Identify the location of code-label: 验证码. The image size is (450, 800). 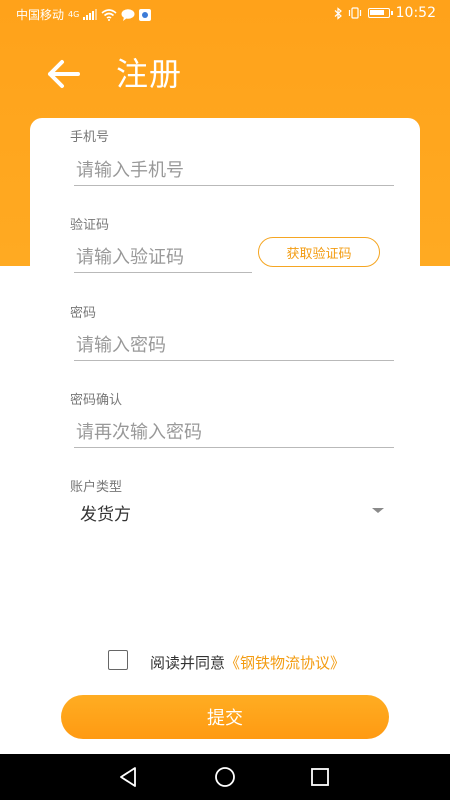
(90, 225).